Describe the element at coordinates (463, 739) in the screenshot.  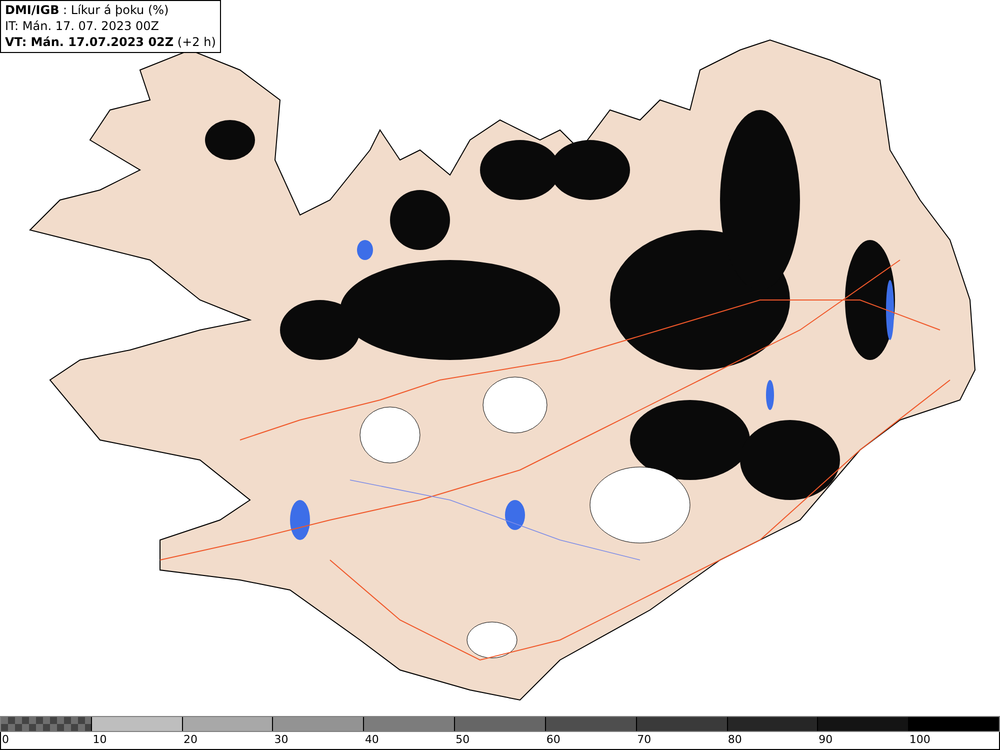
I see `legend-label: 50` at that location.